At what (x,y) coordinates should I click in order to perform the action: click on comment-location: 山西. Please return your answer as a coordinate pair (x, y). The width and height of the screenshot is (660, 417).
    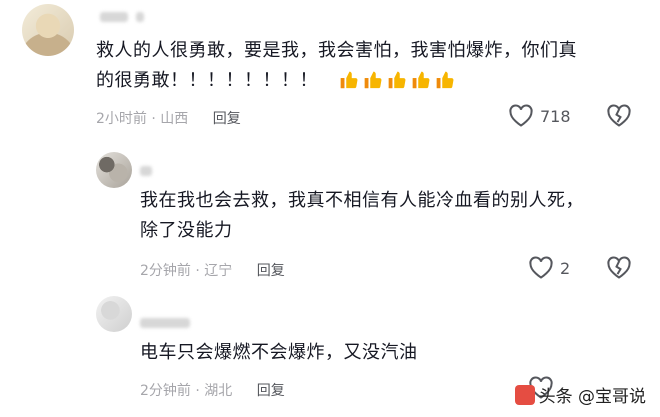
    Looking at the image, I should click on (174, 119).